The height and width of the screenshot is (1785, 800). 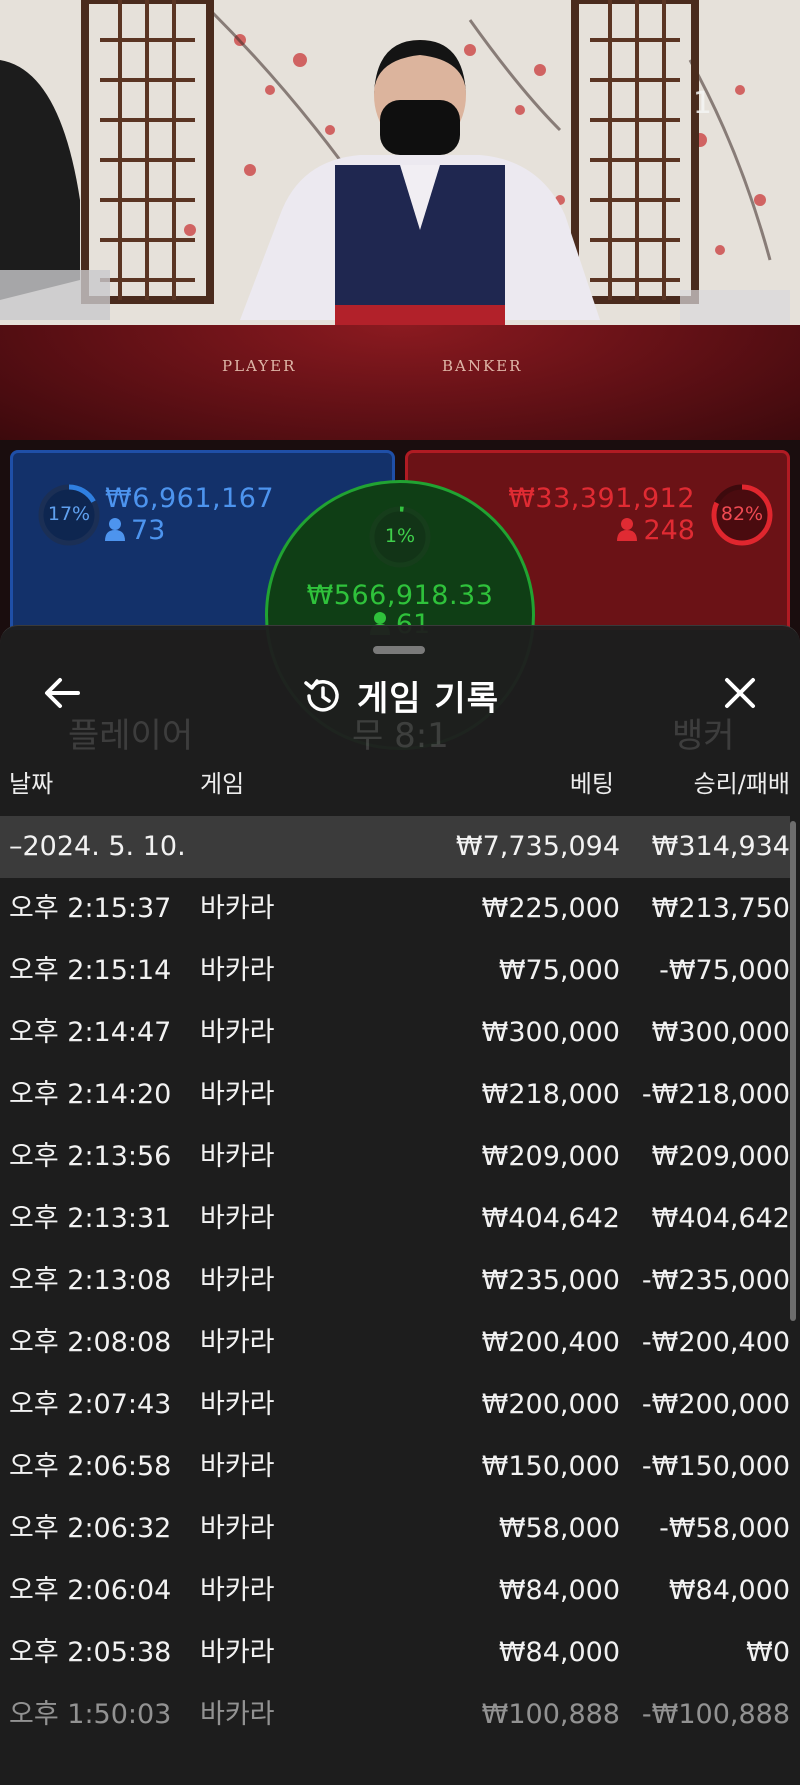 I want to click on history-row: 오후 2:05:38 바카라 ₩84,000 ₩0, so click(x=395, y=1653).